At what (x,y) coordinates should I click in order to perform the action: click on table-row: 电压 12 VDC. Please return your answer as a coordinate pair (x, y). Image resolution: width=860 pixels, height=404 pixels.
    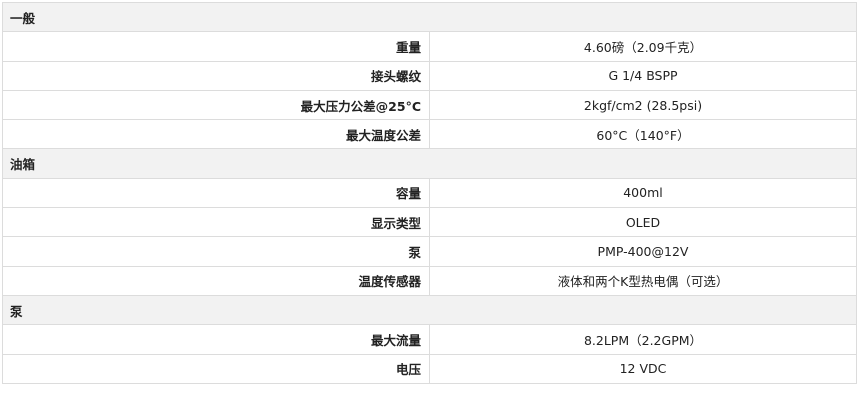
    Looking at the image, I should click on (429, 368).